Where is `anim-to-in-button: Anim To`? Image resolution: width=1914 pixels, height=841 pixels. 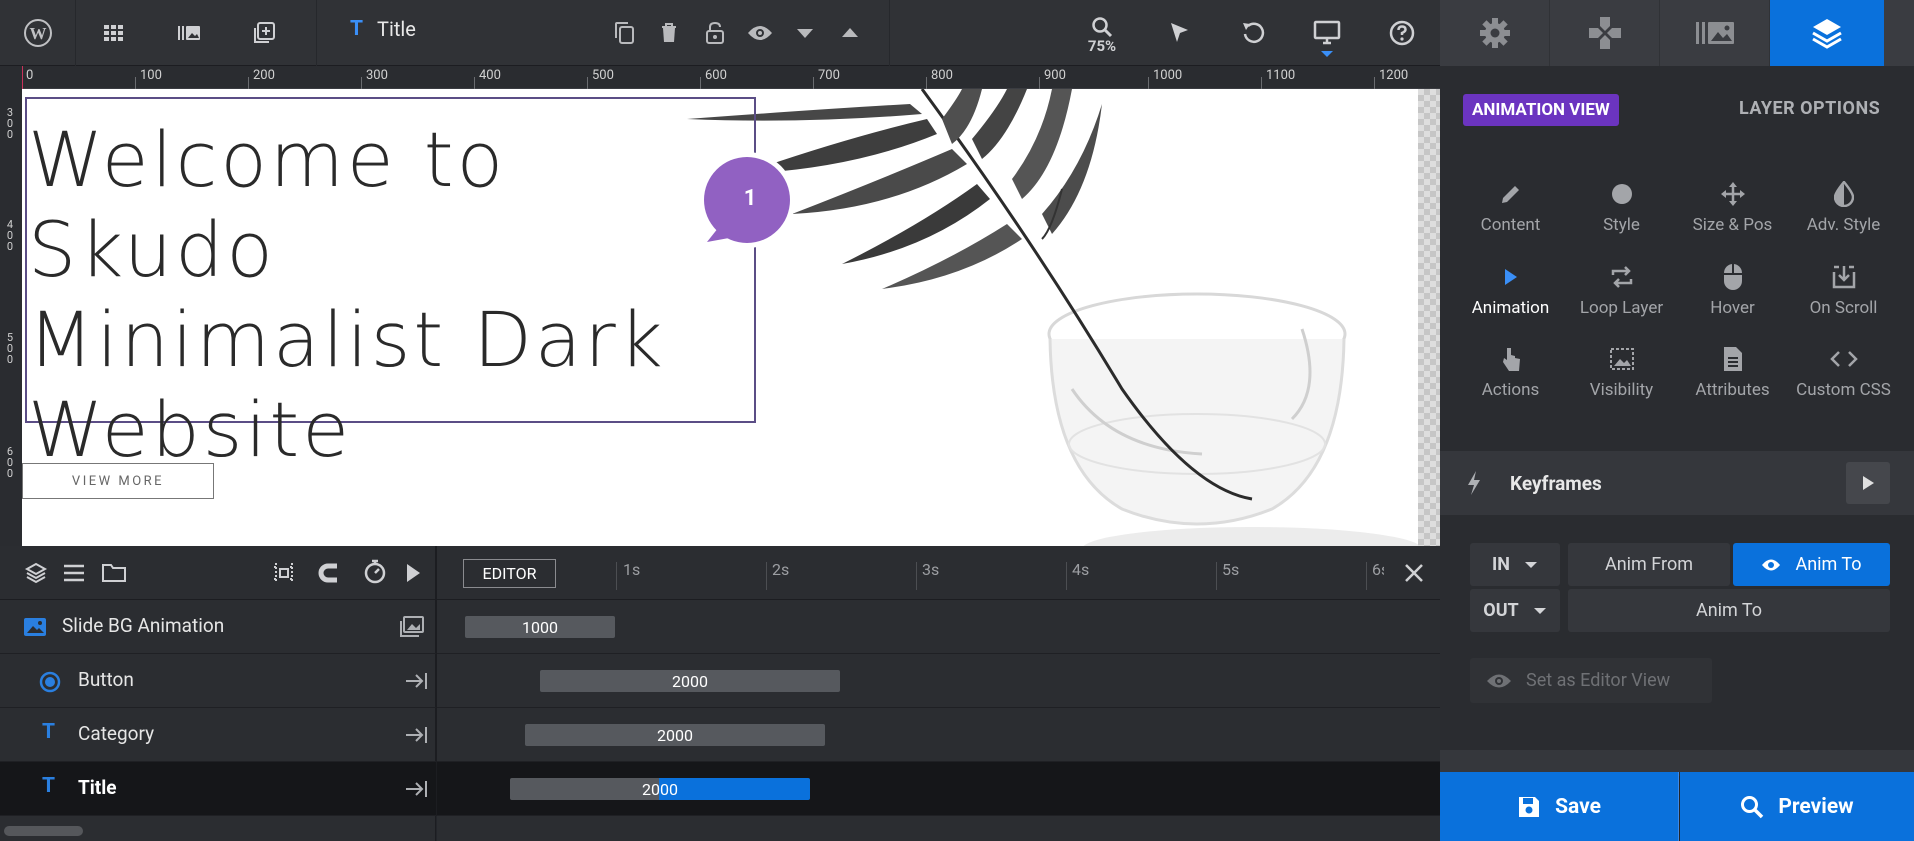 anim-to-in-button: Anim To is located at coordinates (1811, 564).